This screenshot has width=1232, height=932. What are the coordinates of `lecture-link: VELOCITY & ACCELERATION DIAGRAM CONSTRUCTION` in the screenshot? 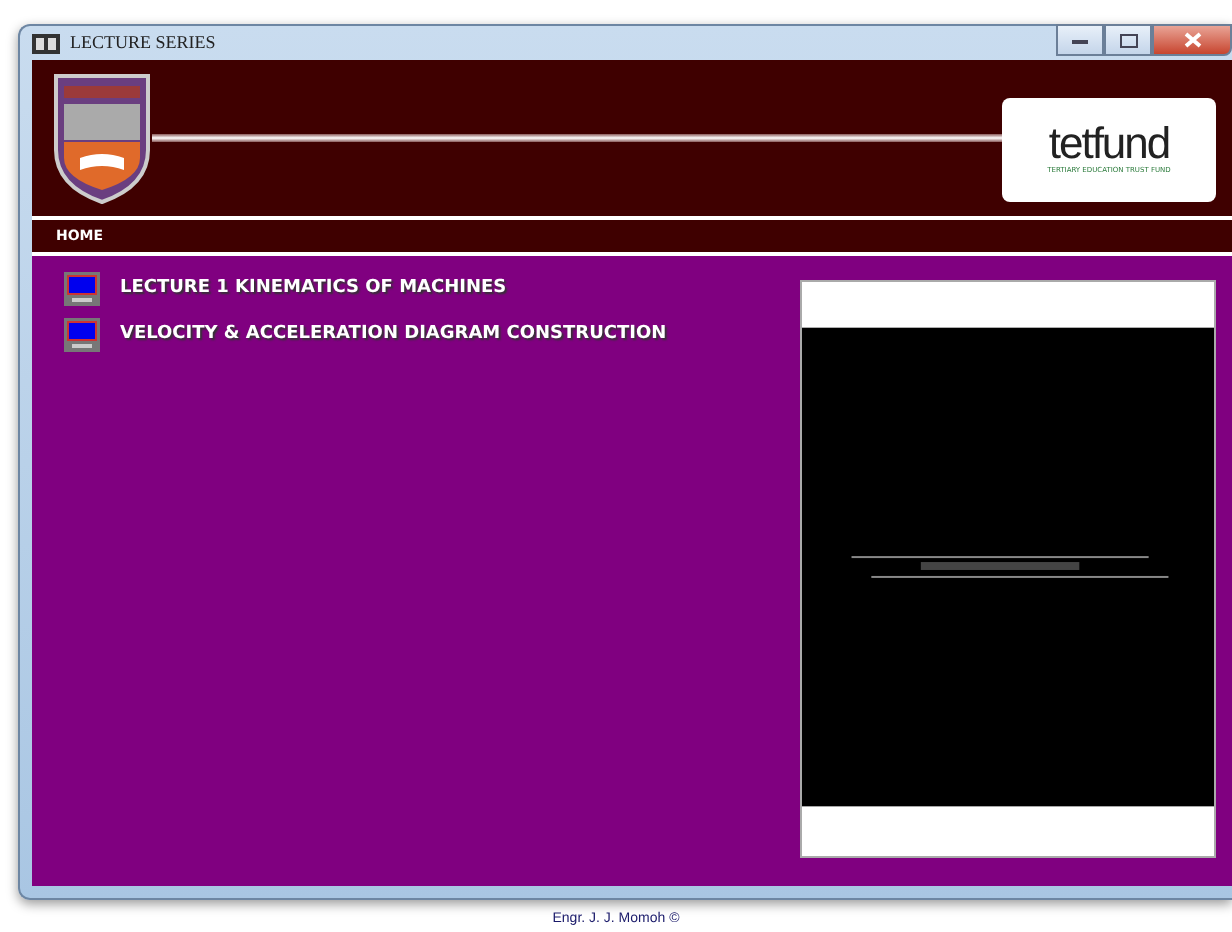 It's located at (393, 335).